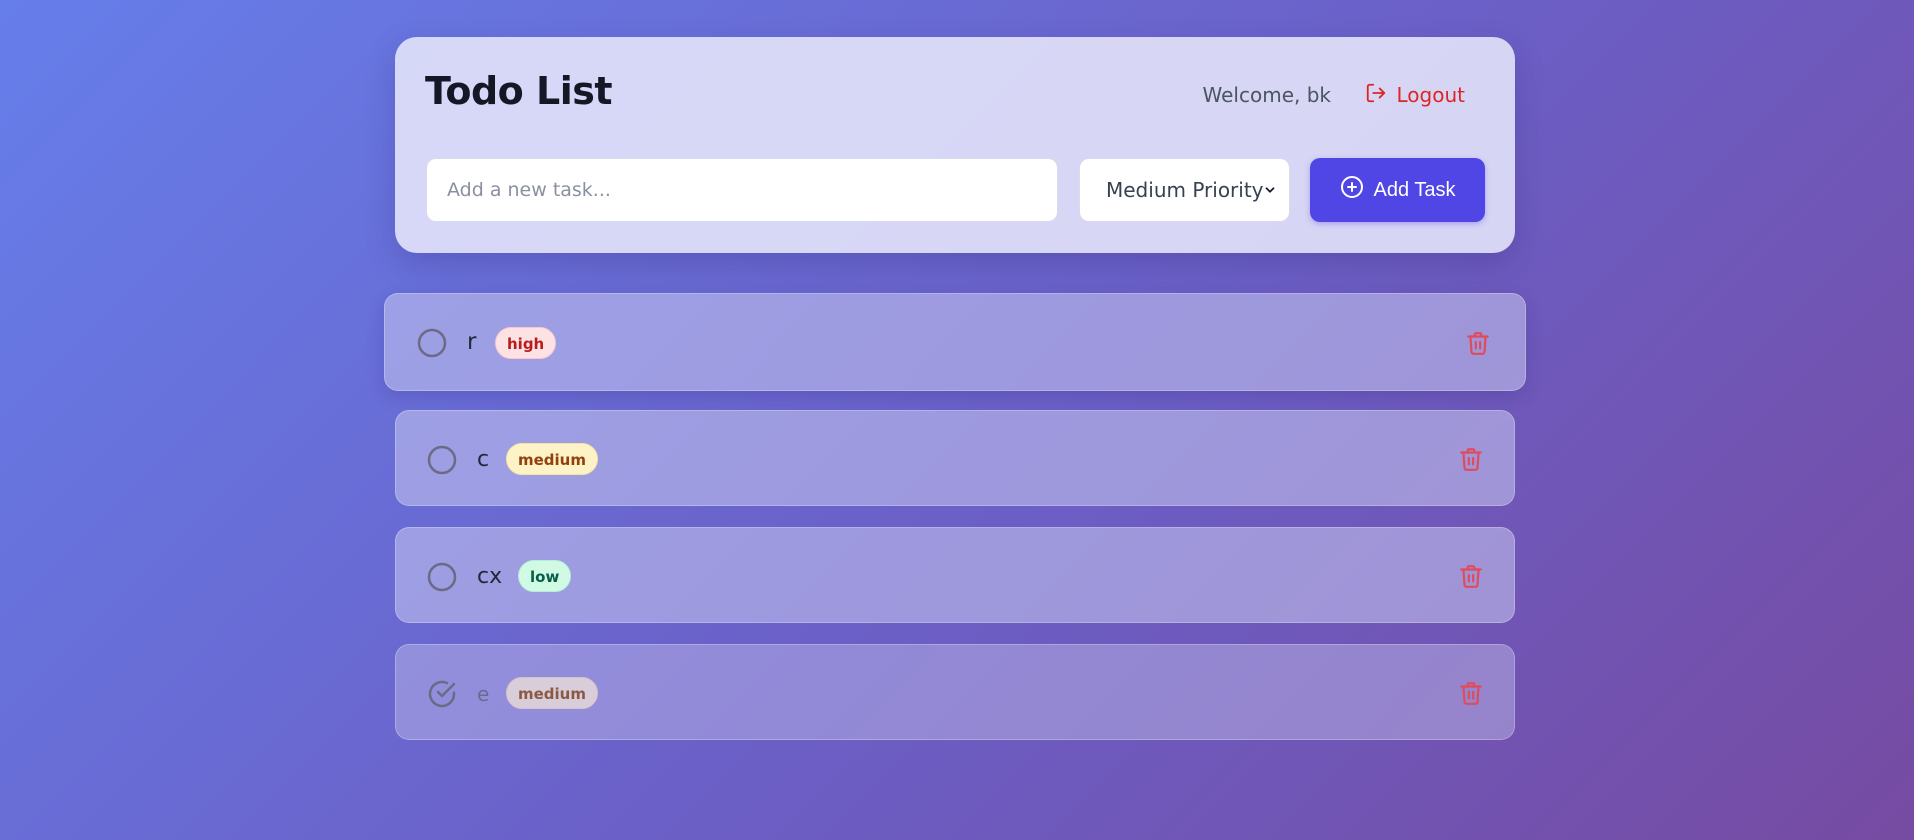 This screenshot has height=840, width=1914. I want to click on chevron-down-icon, so click(1270, 190).